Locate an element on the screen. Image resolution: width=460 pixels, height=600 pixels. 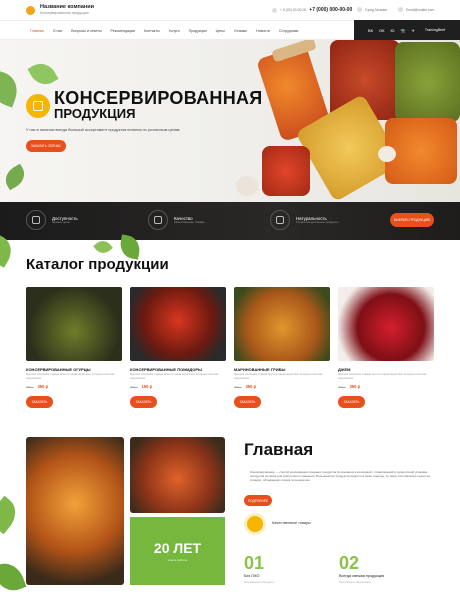
mail-icon is located at coordinates (400, 9).